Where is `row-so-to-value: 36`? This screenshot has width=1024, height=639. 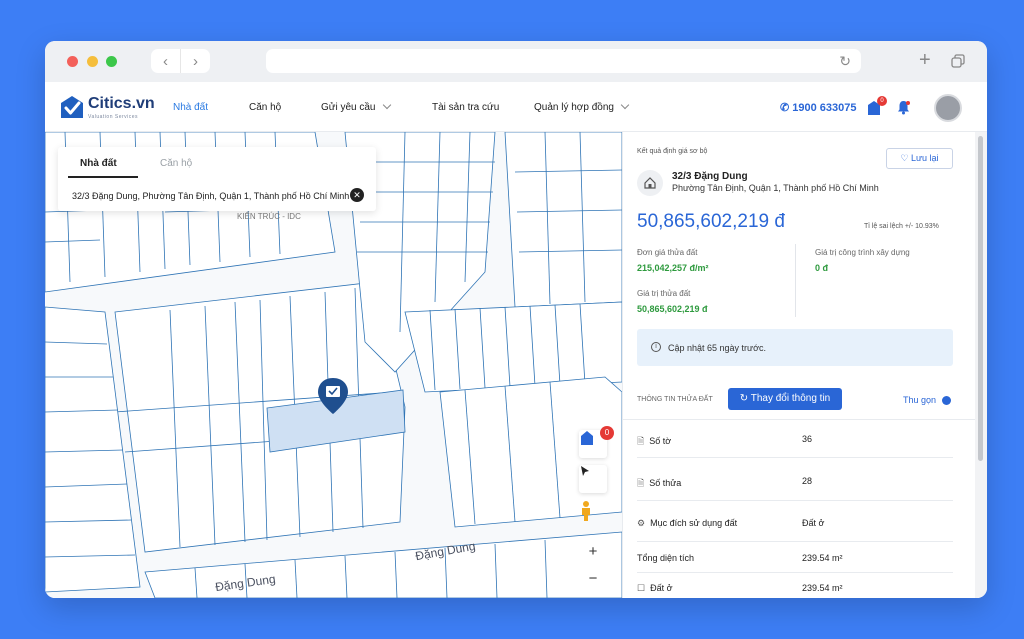 row-so-to-value: 36 is located at coordinates (807, 439).